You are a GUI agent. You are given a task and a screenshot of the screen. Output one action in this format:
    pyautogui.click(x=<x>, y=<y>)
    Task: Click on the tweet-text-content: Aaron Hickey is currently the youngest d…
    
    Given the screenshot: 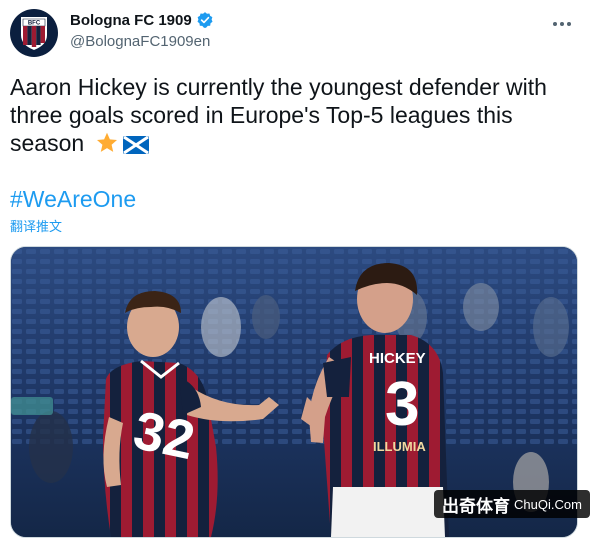 What is the action you would take?
    pyautogui.click(x=278, y=115)
    